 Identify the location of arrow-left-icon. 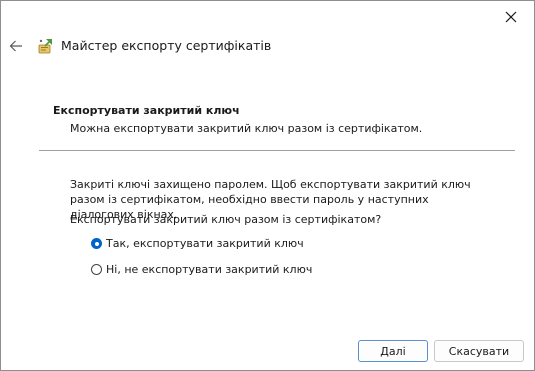
(15, 46).